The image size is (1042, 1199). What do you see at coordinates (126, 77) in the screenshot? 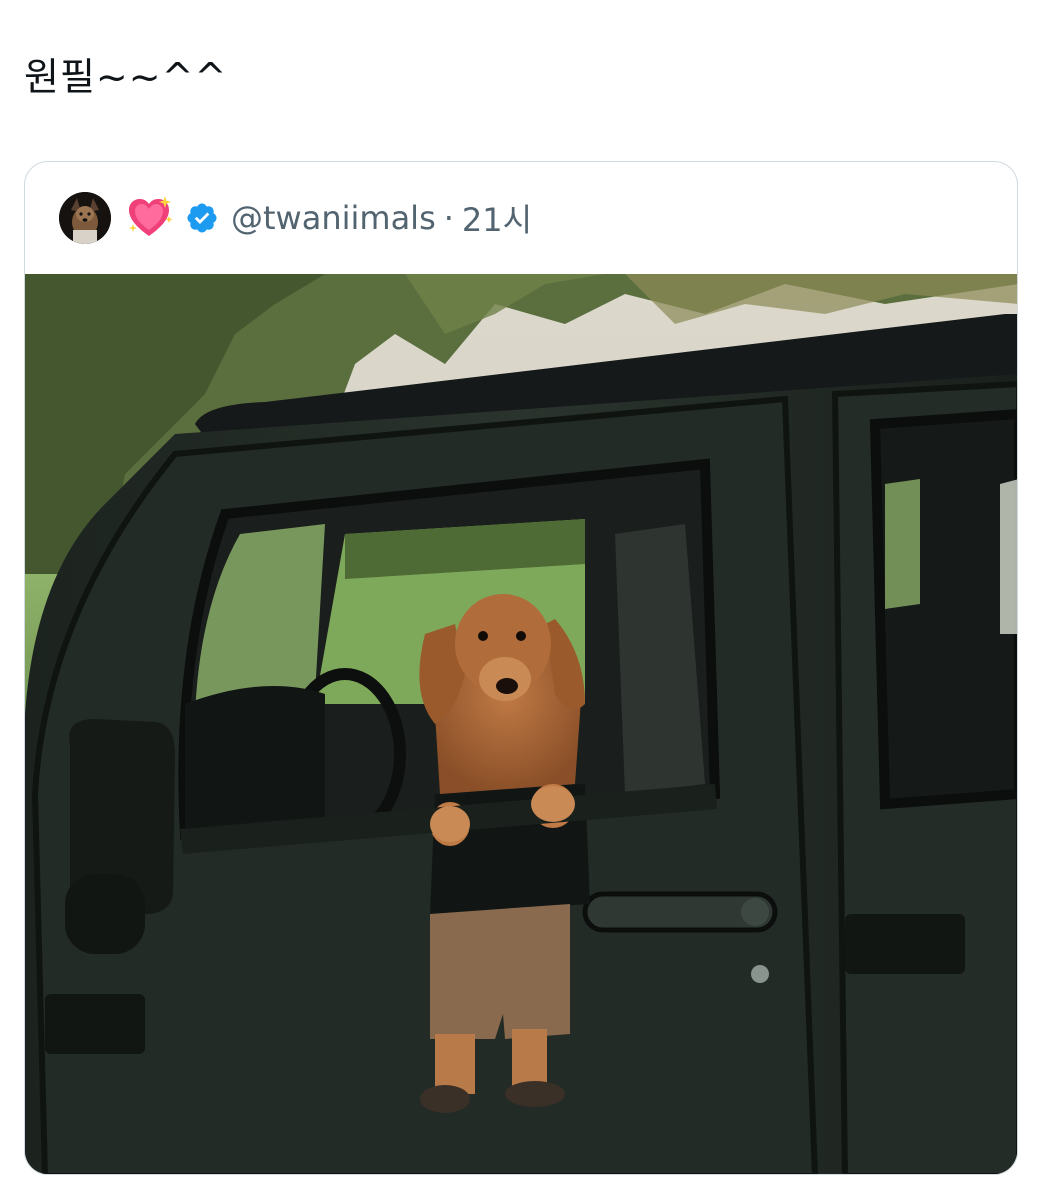
I see `post-text: 원필~~^^` at bounding box center [126, 77].